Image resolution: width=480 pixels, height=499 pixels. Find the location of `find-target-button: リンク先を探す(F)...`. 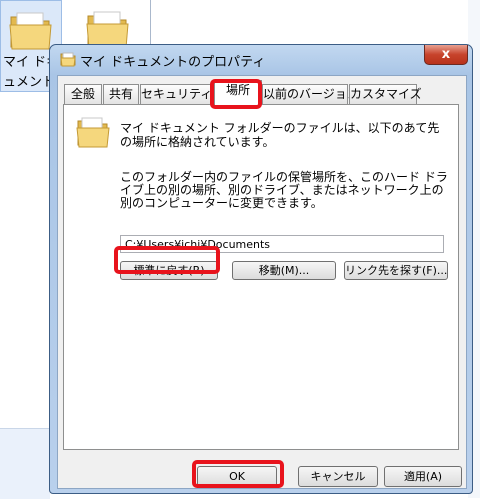

find-target-button: リンク先を探す(F)... is located at coordinates (396, 270).